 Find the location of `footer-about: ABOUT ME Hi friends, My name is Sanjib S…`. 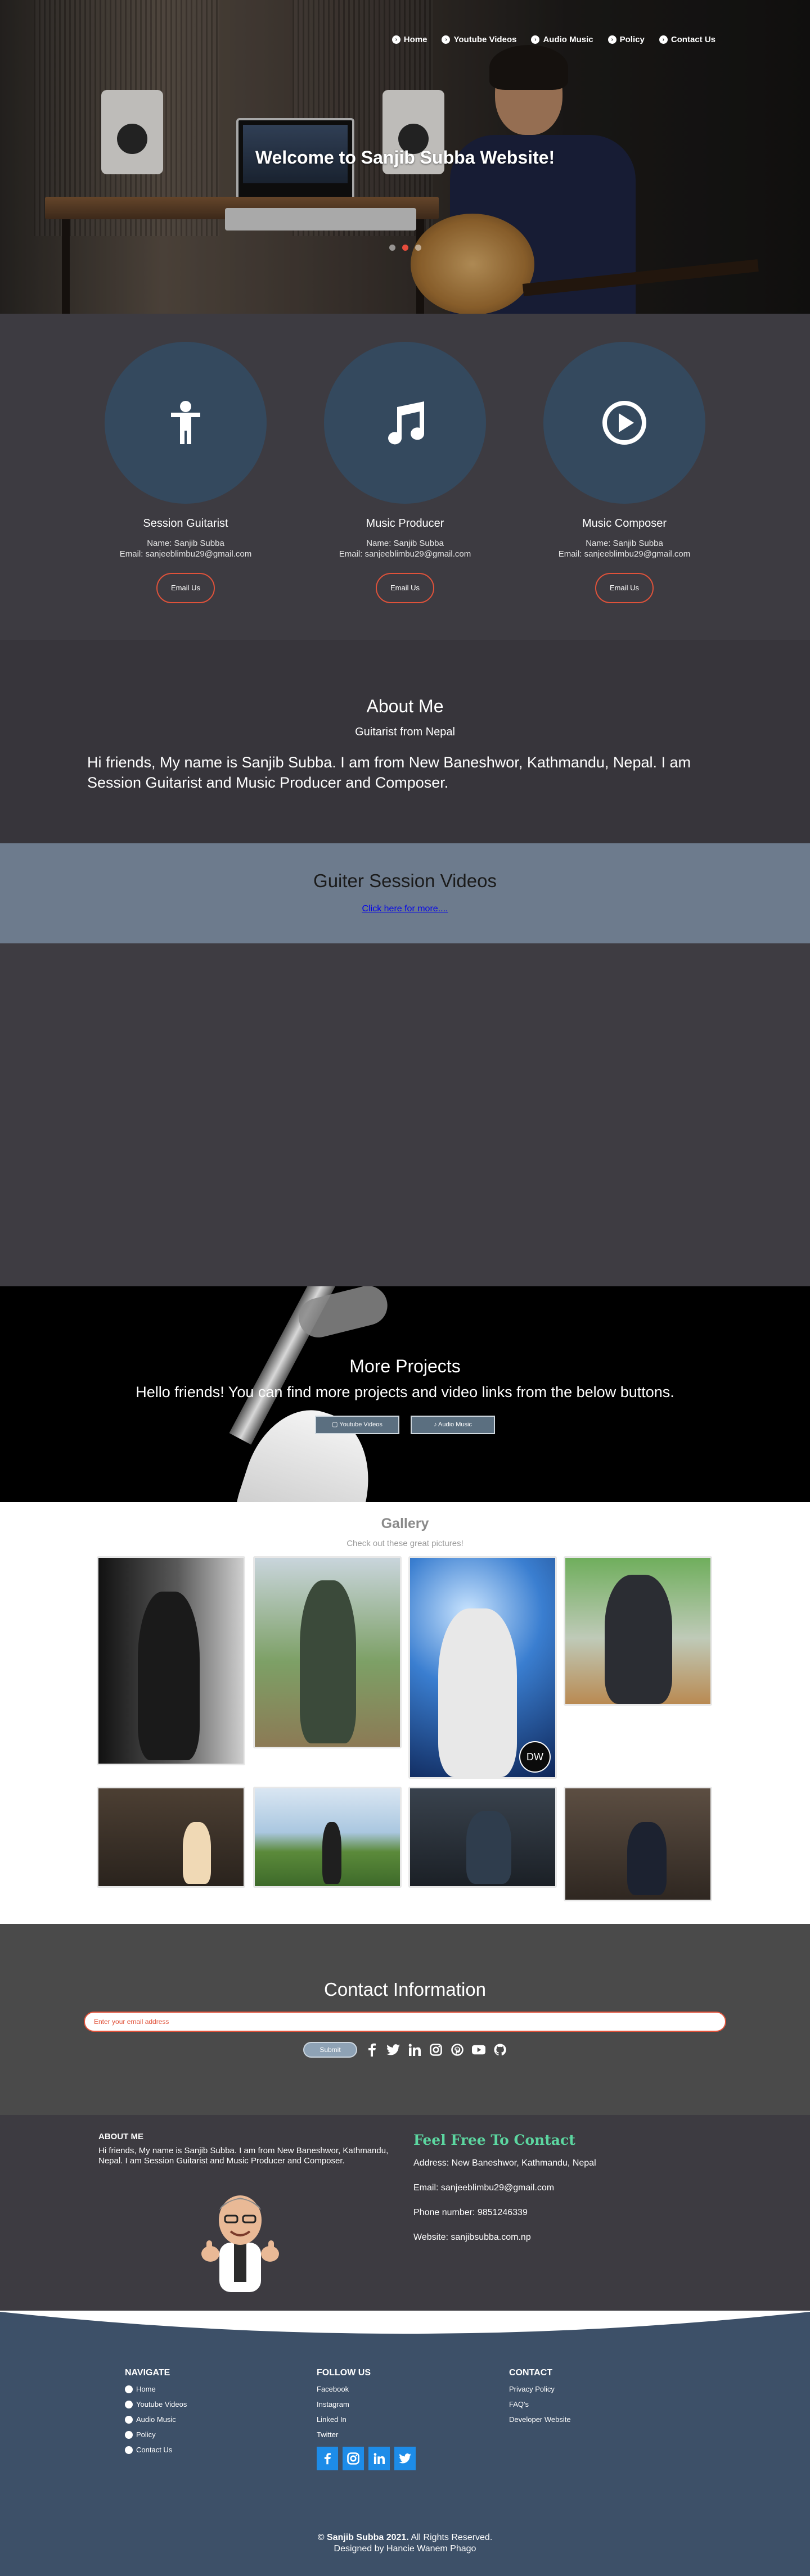

footer-about: ABOUT ME Hi friends, My name is Sanjib S… is located at coordinates (244, 2149).